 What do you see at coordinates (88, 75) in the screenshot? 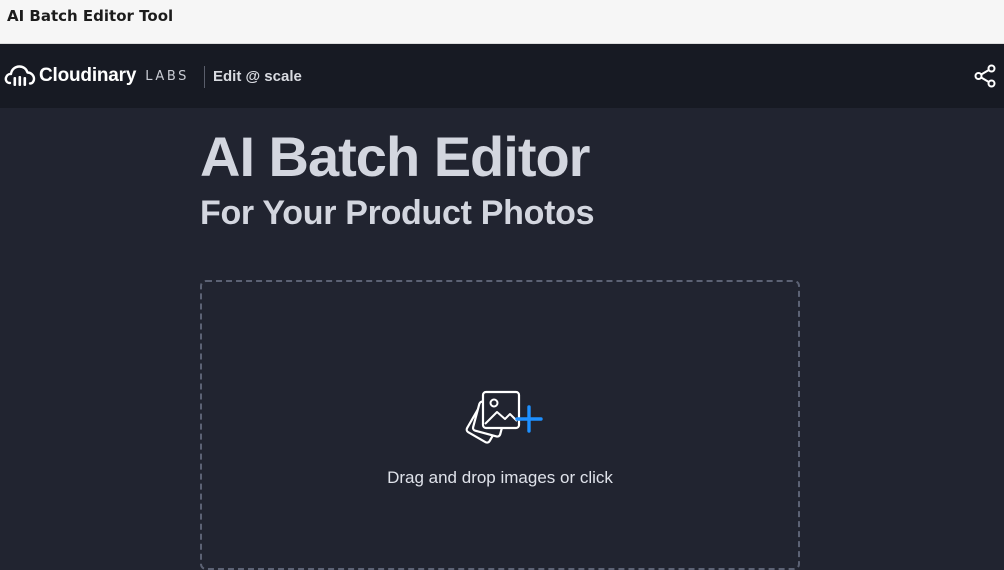
I see `brand-name: Cloudinary` at bounding box center [88, 75].